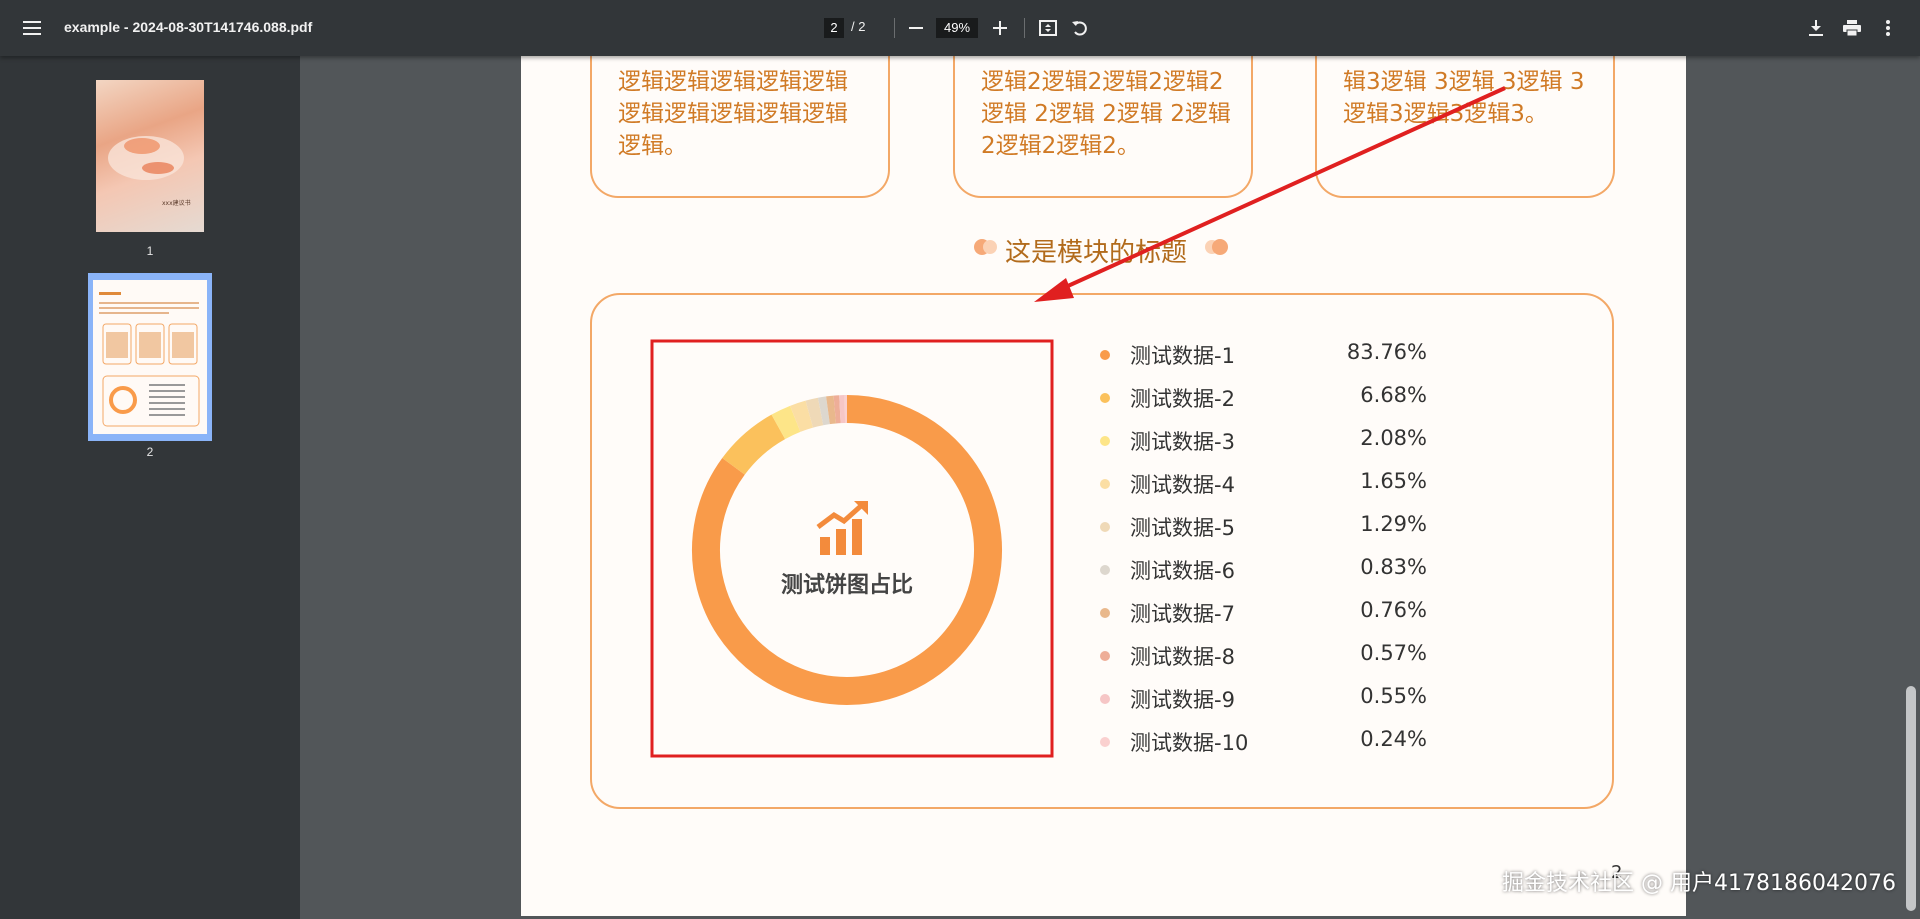 The height and width of the screenshot is (919, 1920). Describe the element at coordinates (1048, 28) in the screenshot. I see `fit-page-icon` at that location.